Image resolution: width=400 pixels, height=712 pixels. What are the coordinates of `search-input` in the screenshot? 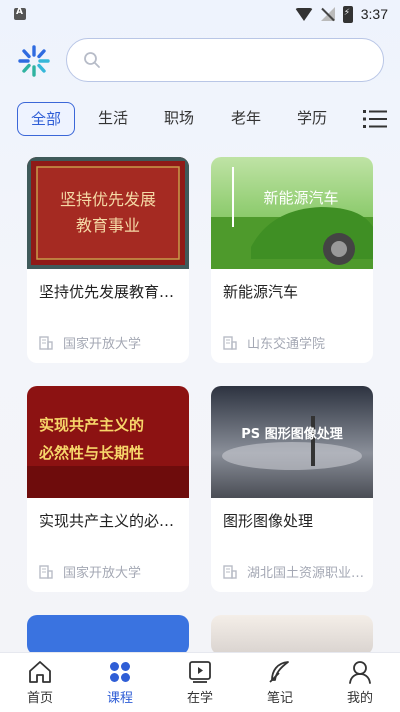 It's located at (238, 60).